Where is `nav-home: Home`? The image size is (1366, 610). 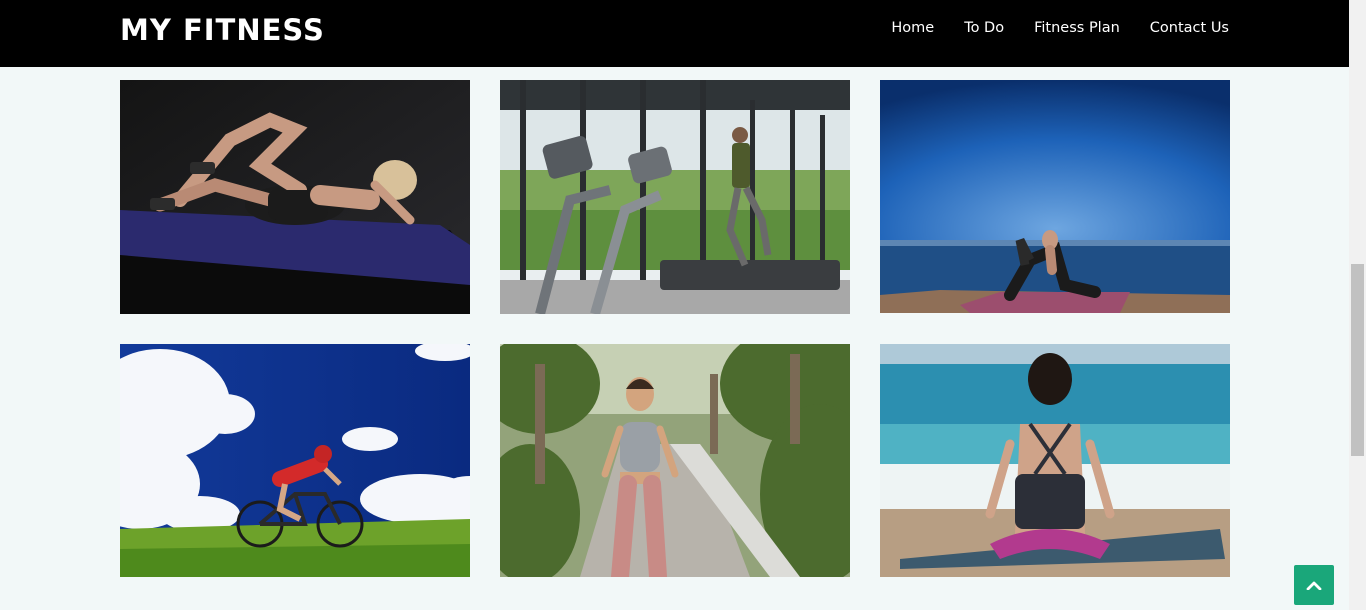 nav-home: Home is located at coordinates (912, 28).